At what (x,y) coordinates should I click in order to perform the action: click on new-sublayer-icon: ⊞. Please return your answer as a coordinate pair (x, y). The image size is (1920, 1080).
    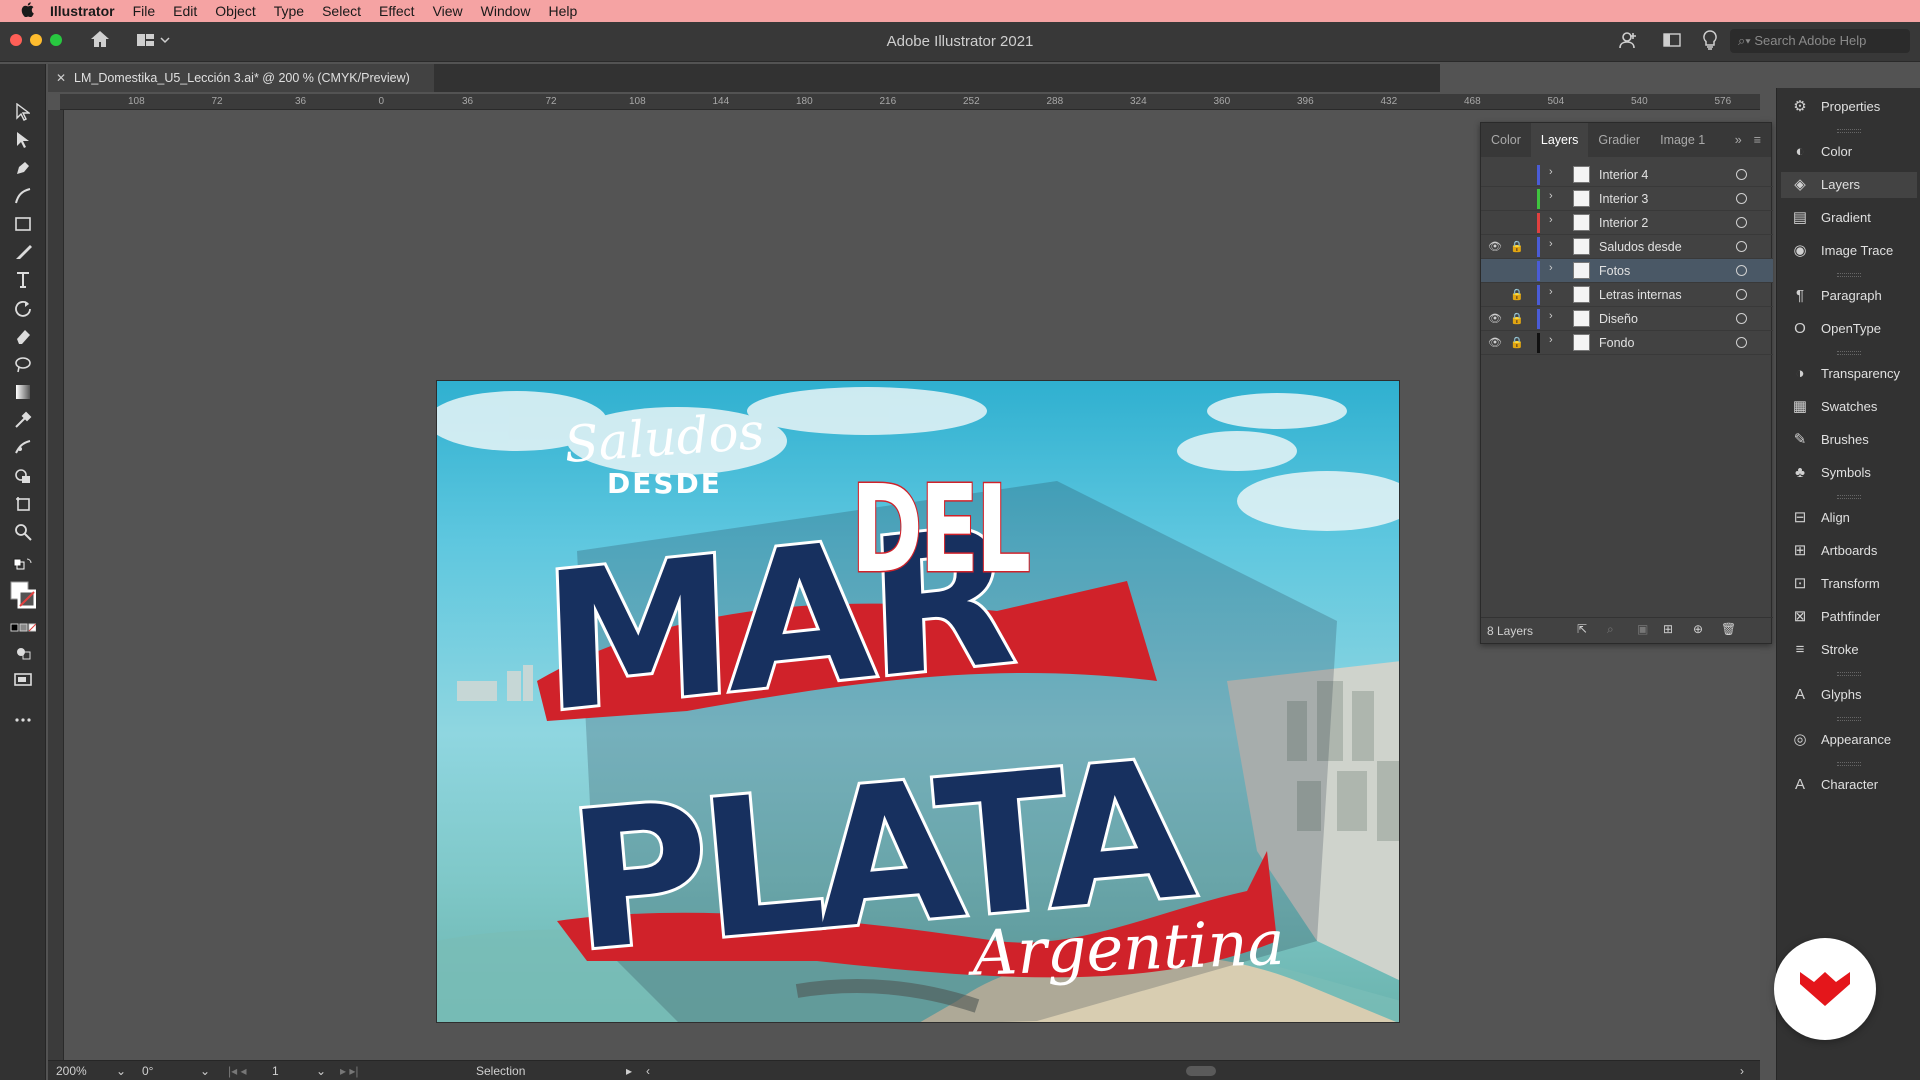
    Looking at the image, I should click on (1668, 629).